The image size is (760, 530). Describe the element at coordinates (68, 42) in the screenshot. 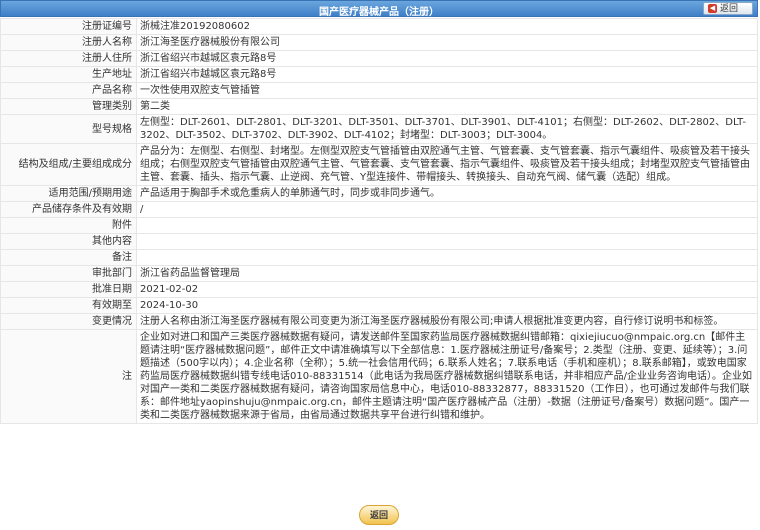

I see `row-label: 注册人名称` at that location.